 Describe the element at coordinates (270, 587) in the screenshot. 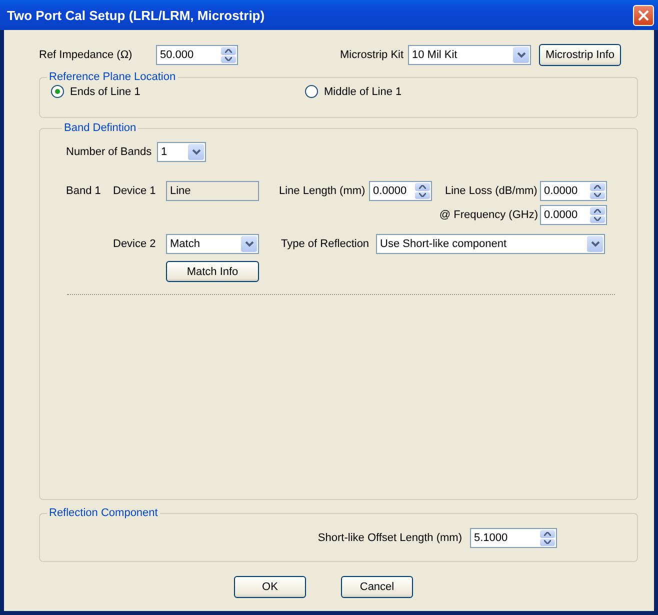

I see `dialog-button: OK` at that location.